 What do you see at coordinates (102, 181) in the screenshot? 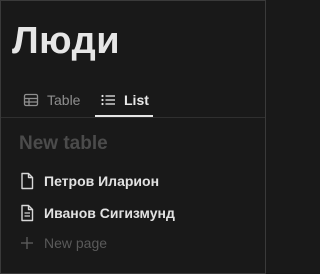
I see `list-item-label: Петров Иларион` at bounding box center [102, 181].